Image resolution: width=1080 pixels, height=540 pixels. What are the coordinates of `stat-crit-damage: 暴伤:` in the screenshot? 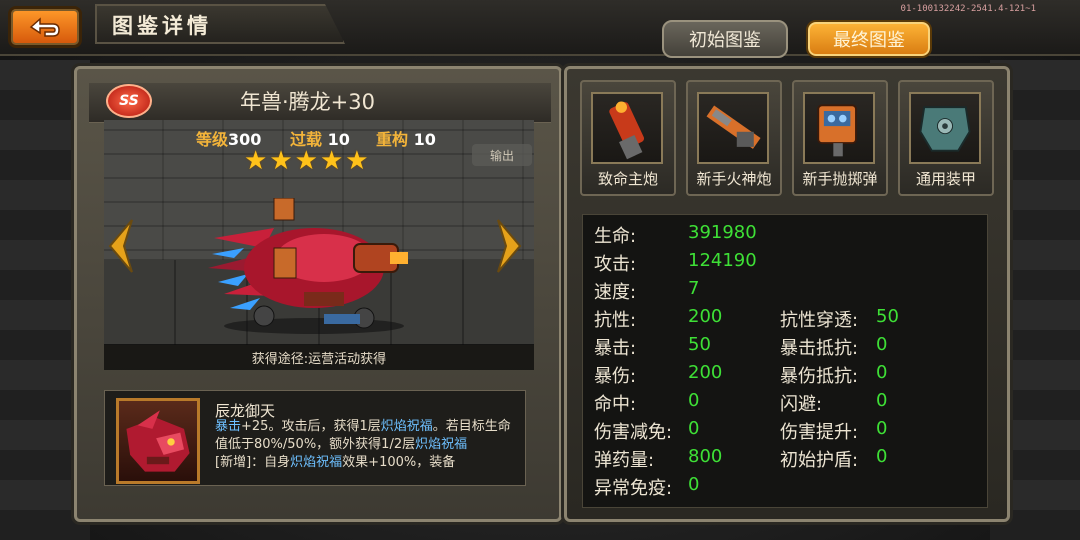 It's located at (615, 375).